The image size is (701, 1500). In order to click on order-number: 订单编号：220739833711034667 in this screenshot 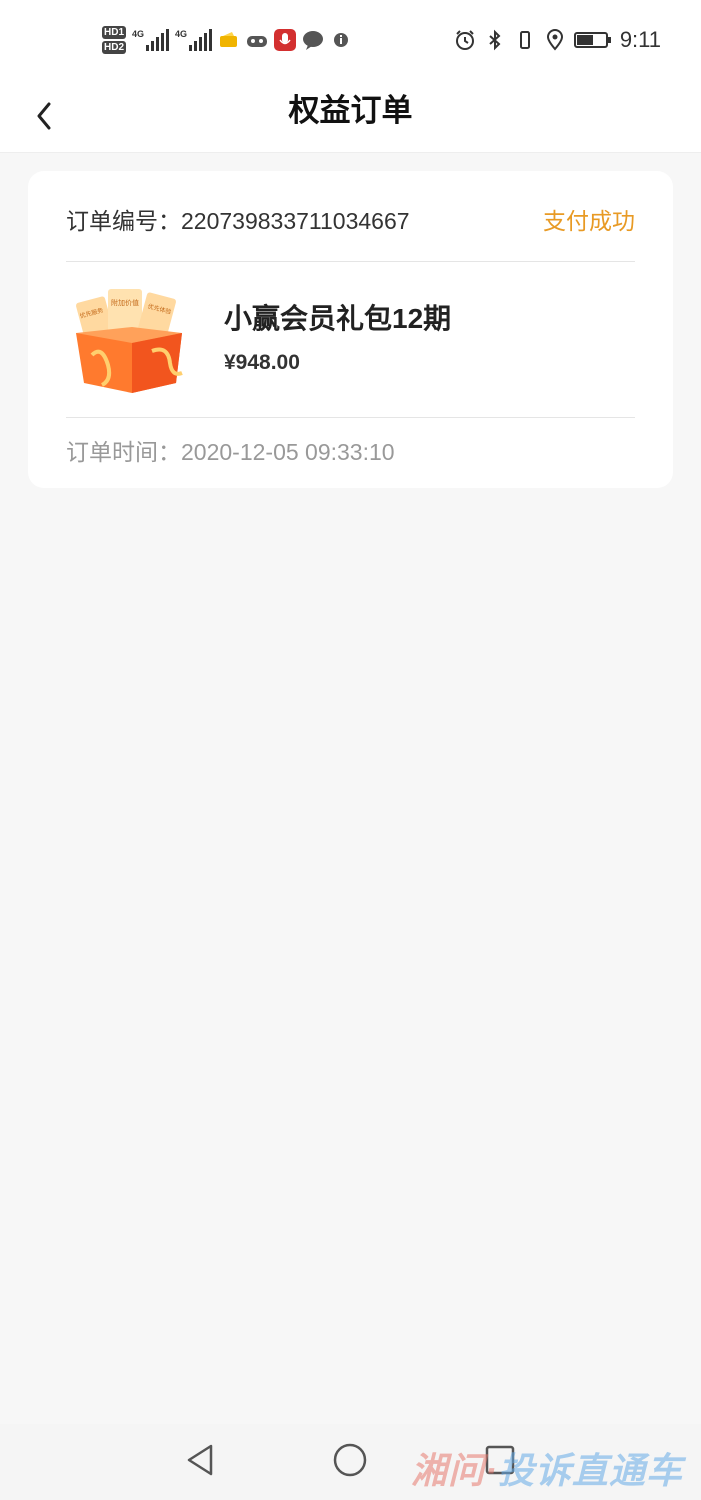, I will do `click(238, 219)`.